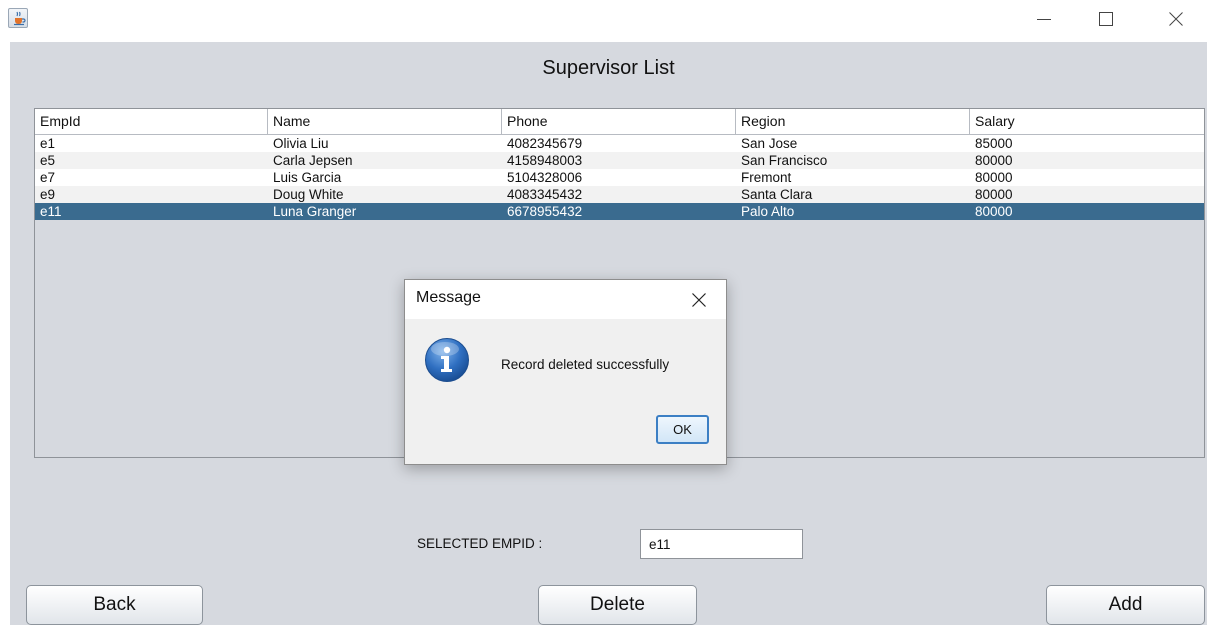  What do you see at coordinates (114, 605) in the screenshot?
I see `back-button: Back` at bounding box center [114, 605].